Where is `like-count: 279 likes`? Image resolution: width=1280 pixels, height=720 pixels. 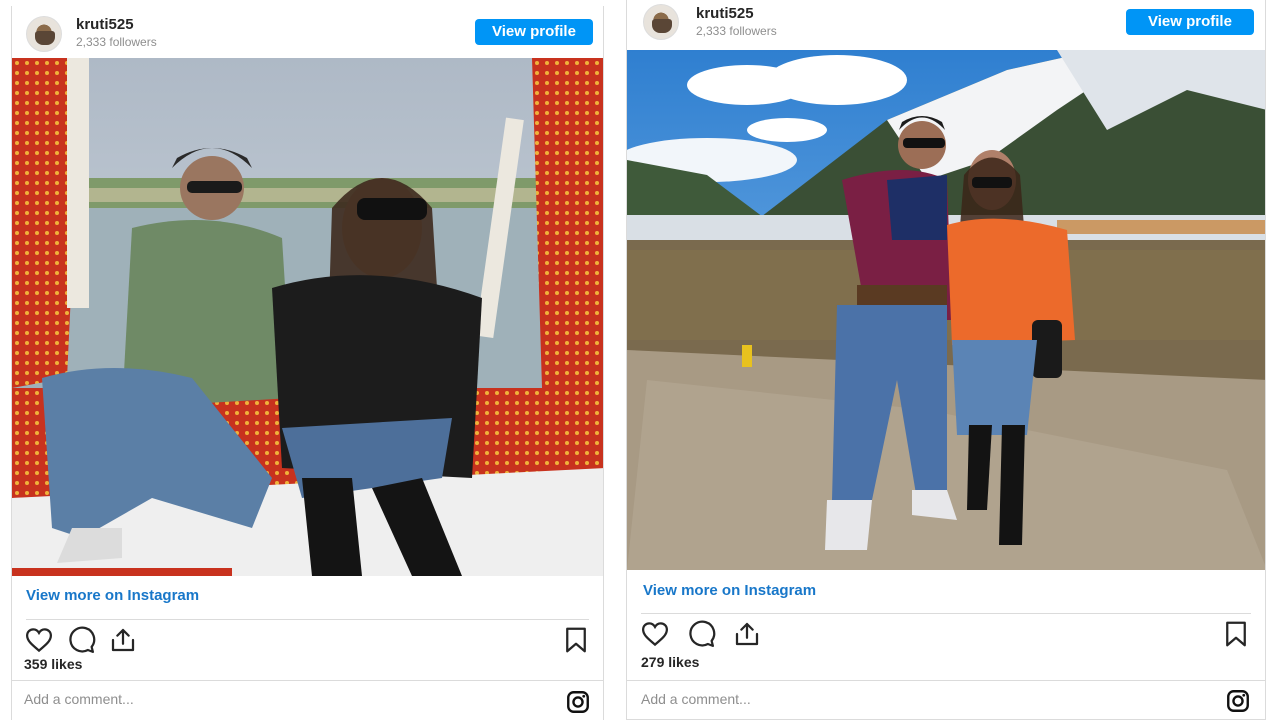 like-count: 279 likes is located at coordinates (670, 662).